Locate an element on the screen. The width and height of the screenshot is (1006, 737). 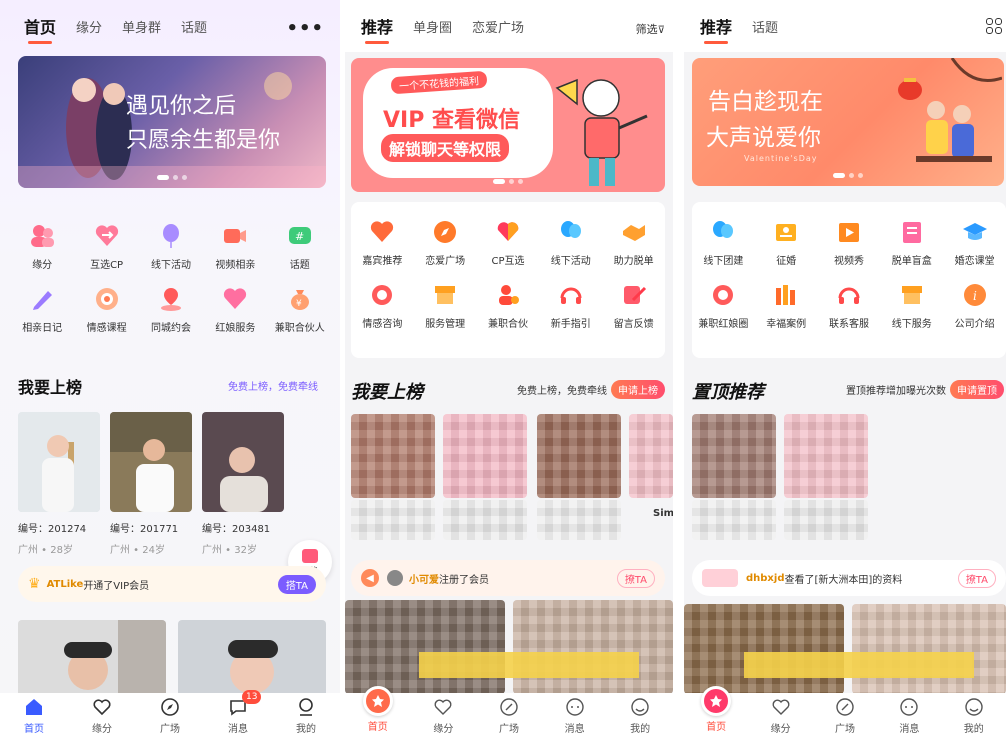
more-icon: ••• is located at coordinates (305, 28).